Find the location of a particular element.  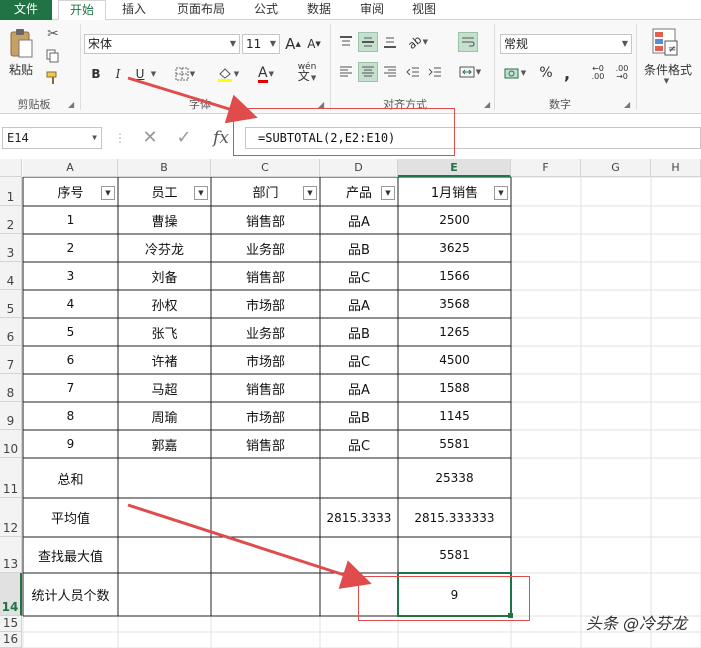

row-header: 8 is located at coordinates (11, 388).